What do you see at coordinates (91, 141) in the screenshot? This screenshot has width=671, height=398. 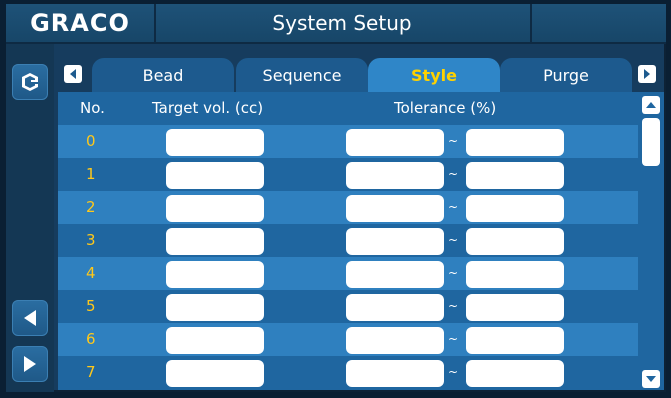 I see `row-number: 0` at bounding box center [91, 141].